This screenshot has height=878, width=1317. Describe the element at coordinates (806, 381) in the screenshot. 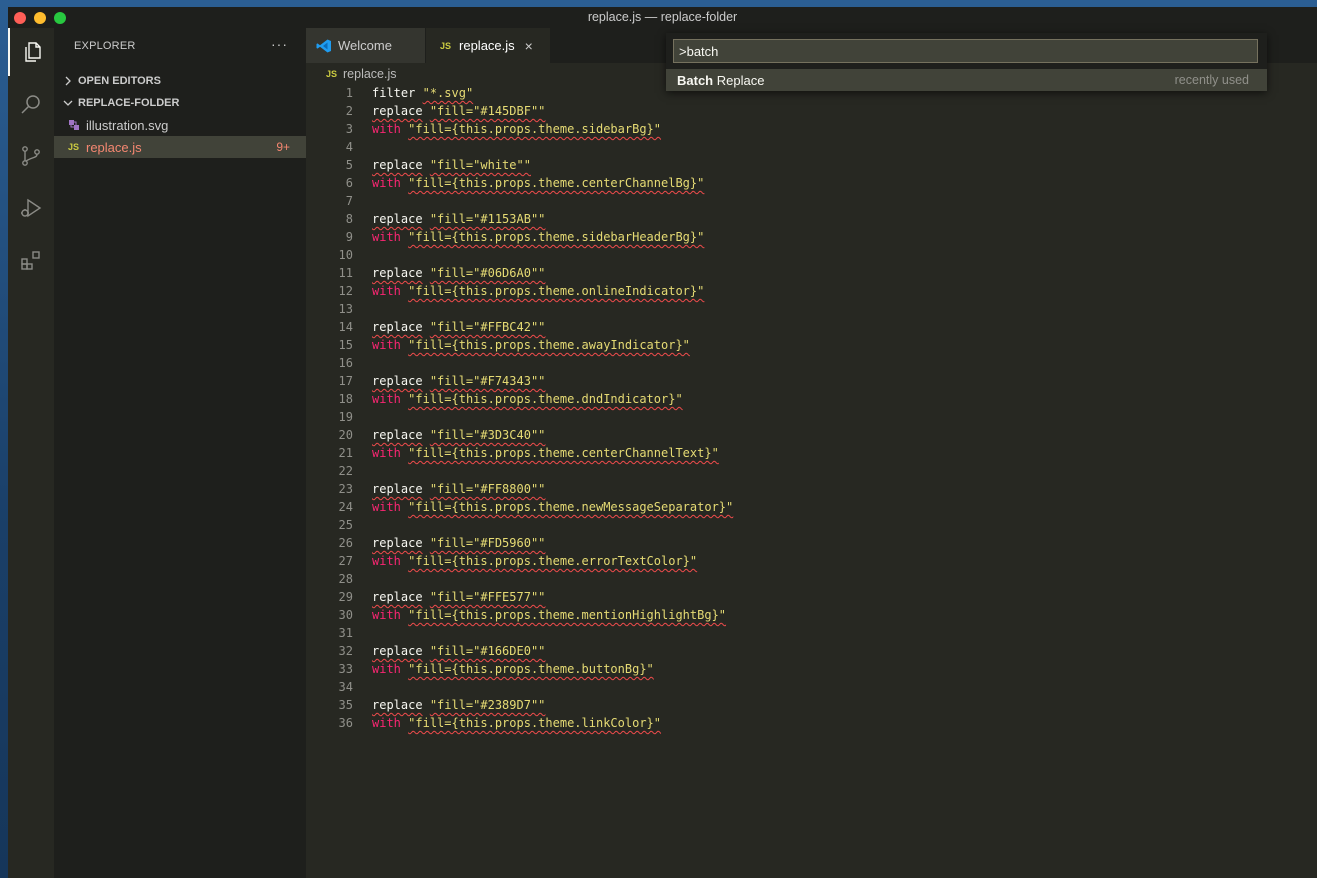

I see `code-line: 17 replace "fill="#F74343""` at that location.